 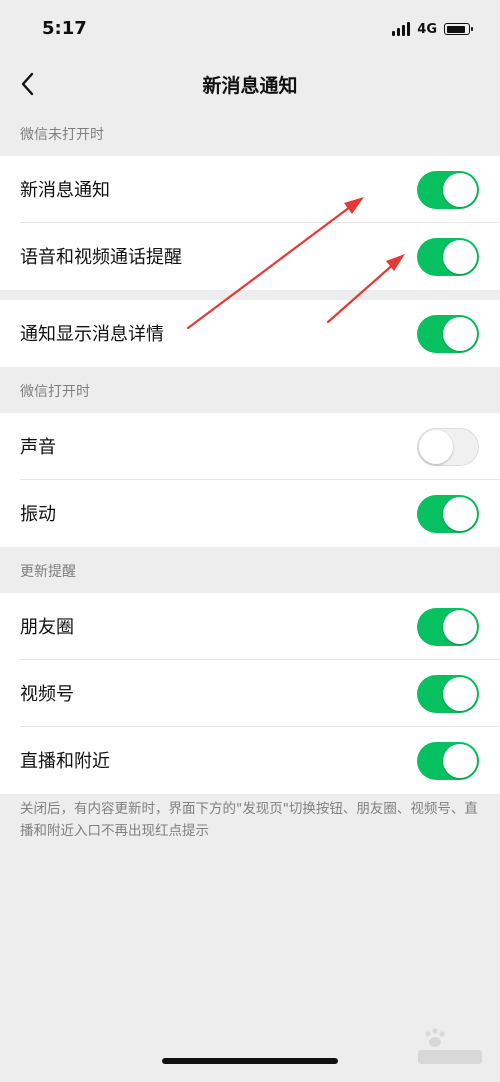 I want to click on setting-label: 朋友圈, so click(x=47, y=627).